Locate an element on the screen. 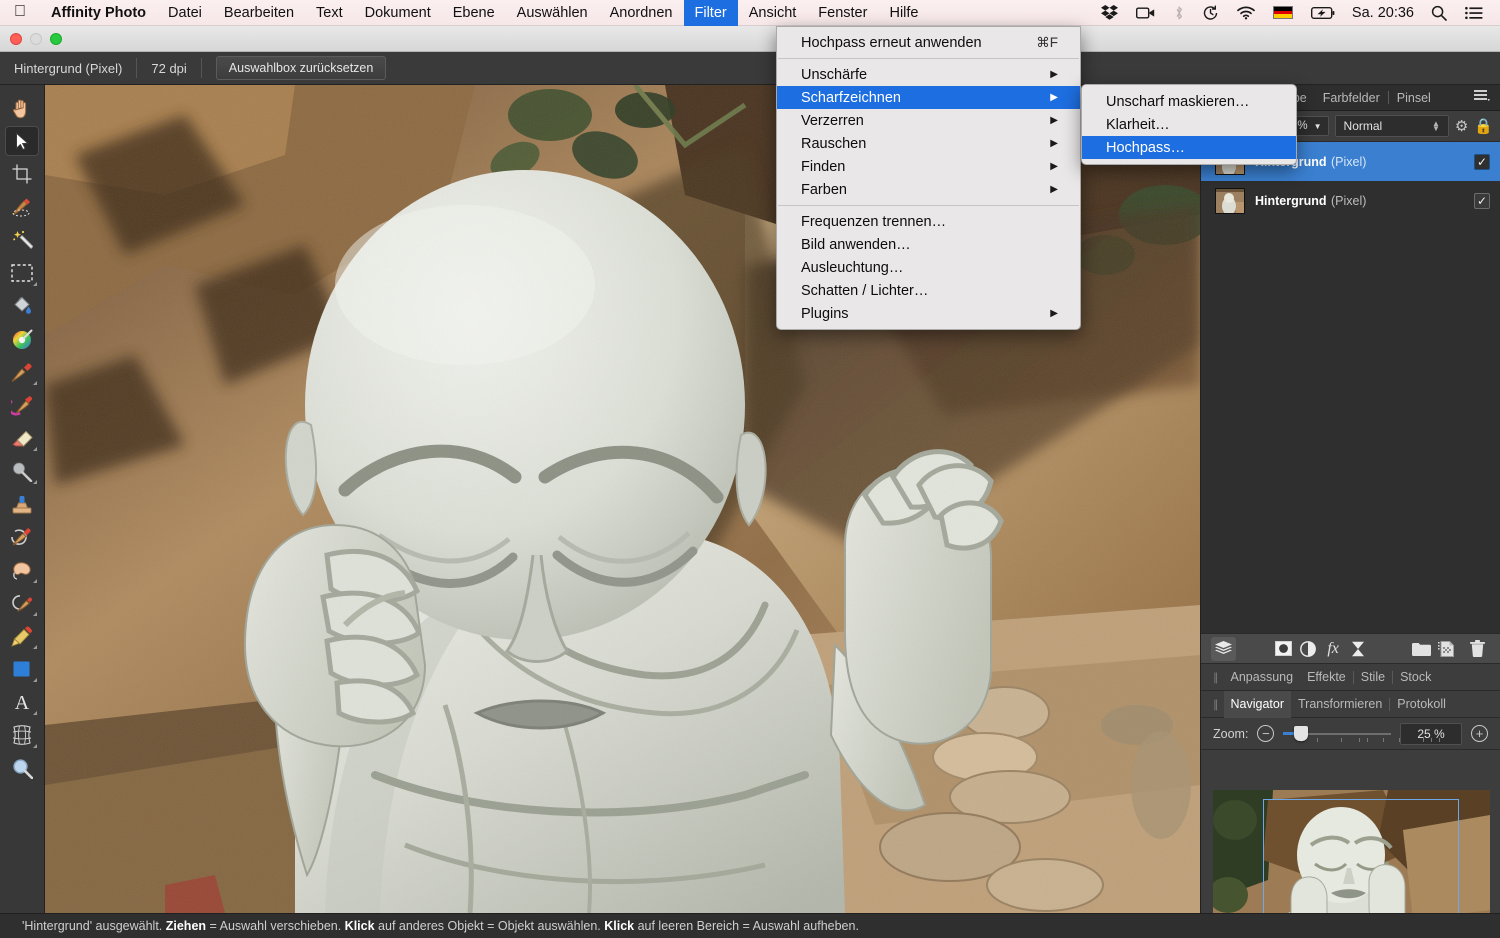 The image size is (1500, 938). dodge-brush-tool is located at coordinates (22, 471).